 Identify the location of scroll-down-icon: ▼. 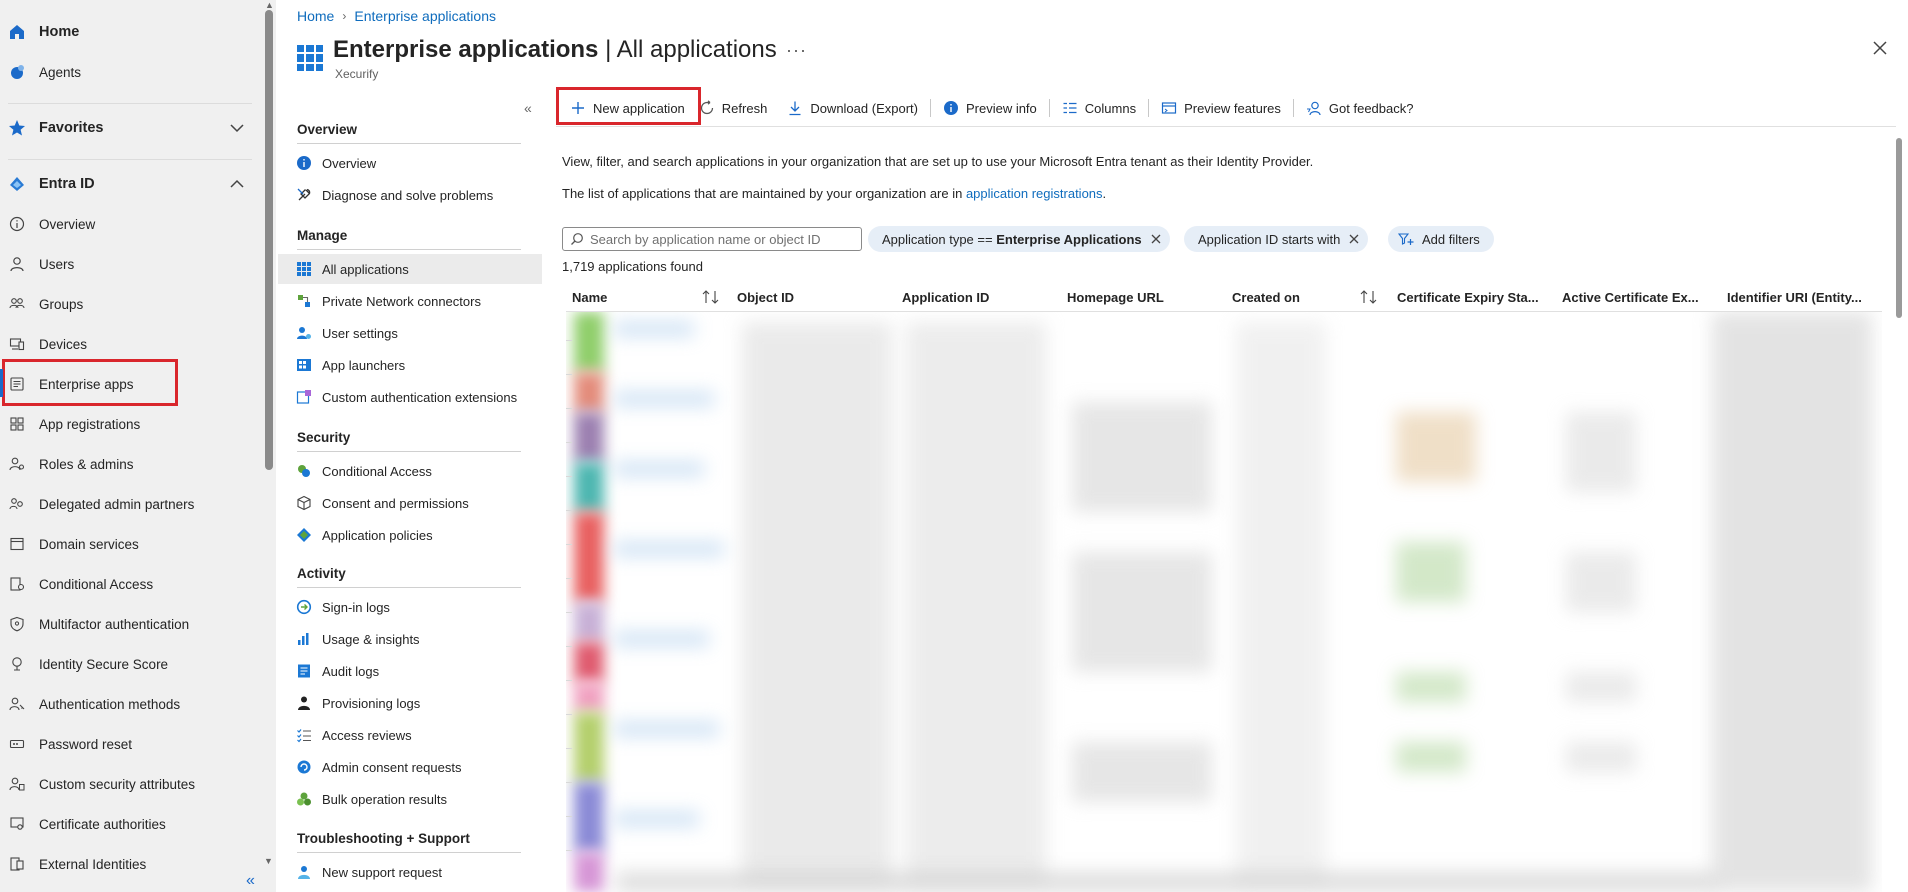
(268, 861).